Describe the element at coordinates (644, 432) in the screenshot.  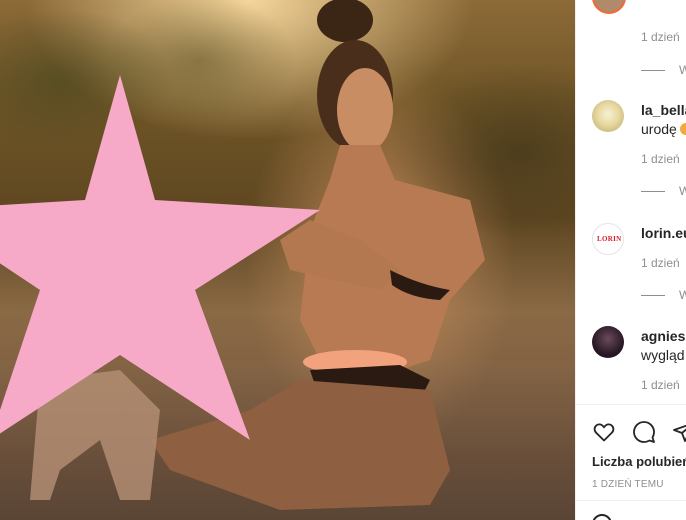
I see `comment-icon` at that location.